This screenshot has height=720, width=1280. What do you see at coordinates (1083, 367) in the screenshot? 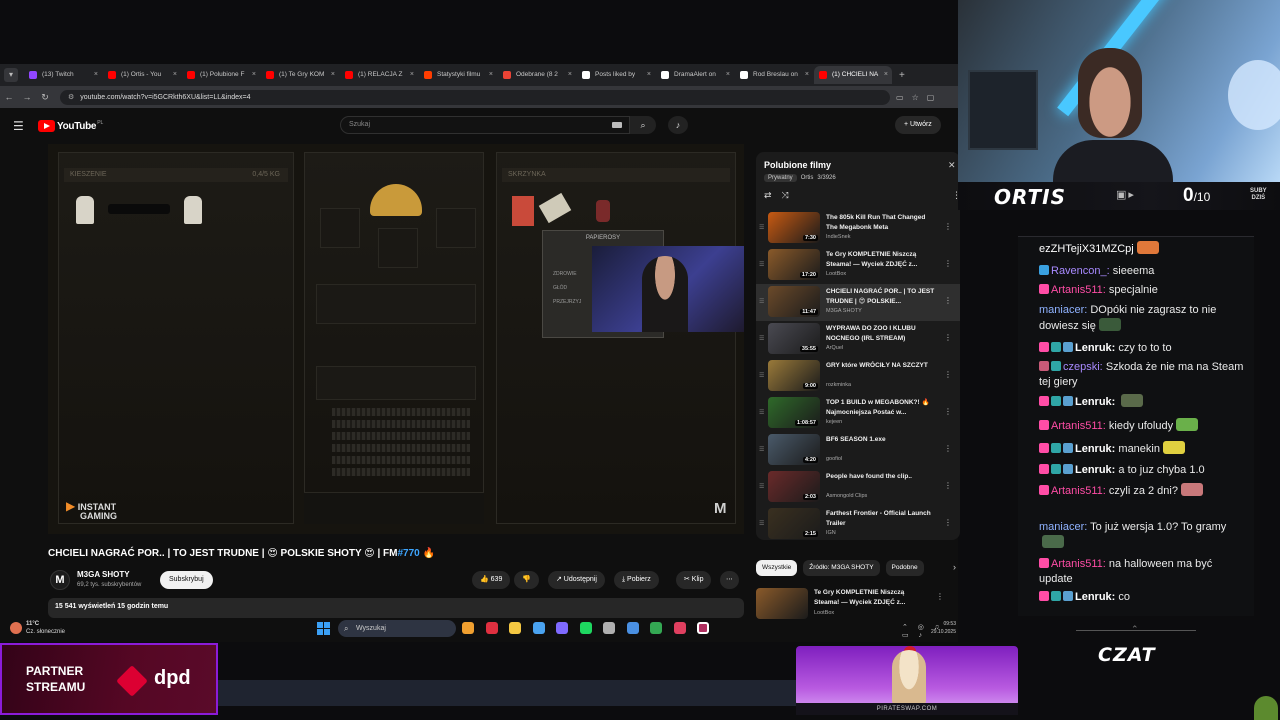
I see `chat-username: czepski:` at bounding box center [1083, 367].